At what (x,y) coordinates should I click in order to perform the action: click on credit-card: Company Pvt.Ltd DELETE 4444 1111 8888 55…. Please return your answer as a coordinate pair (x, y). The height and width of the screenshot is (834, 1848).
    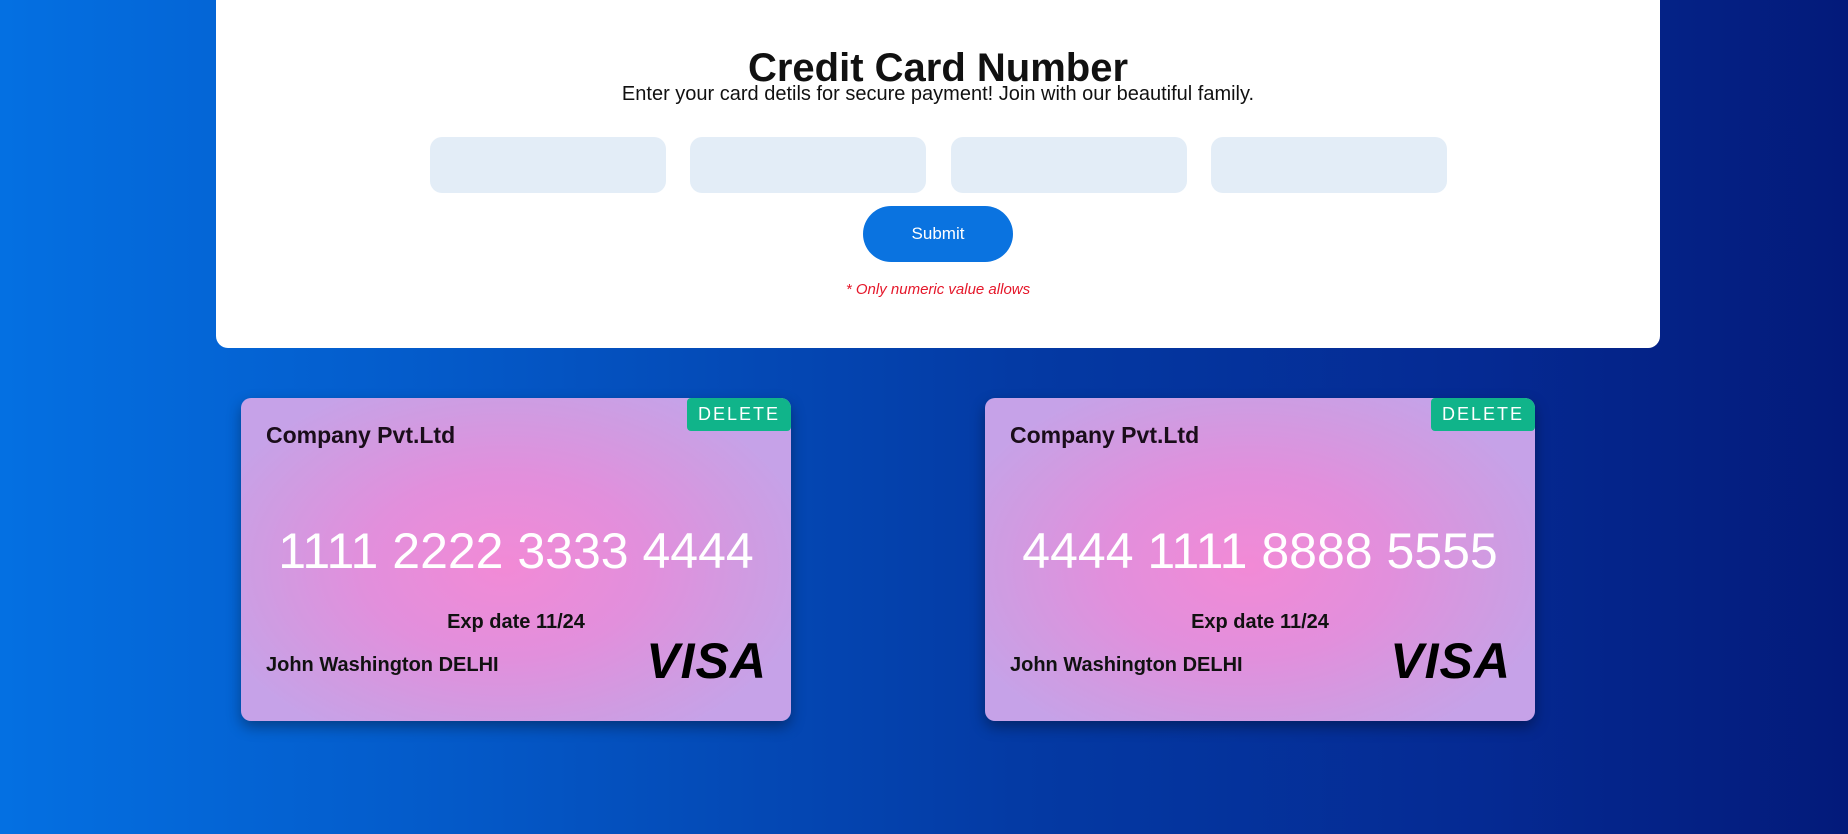
    Looking at the image, I should click on (1260, 559).